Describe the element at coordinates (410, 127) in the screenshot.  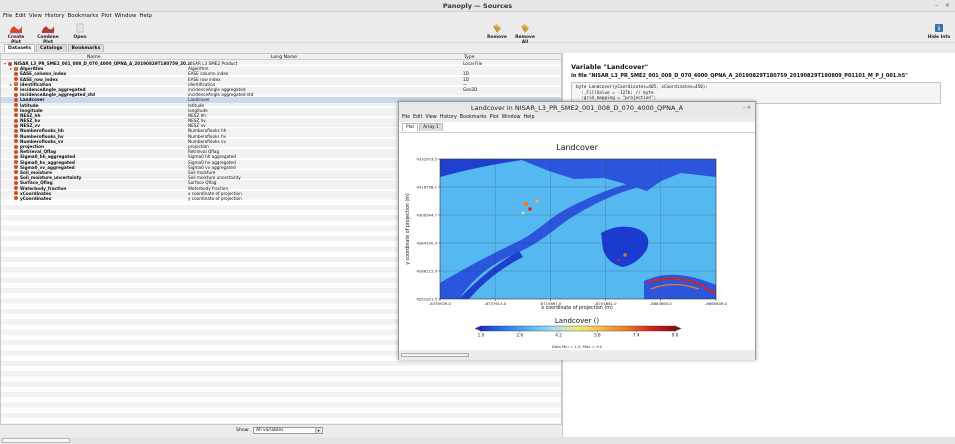
I see `tab-plot: Plot` at that location.